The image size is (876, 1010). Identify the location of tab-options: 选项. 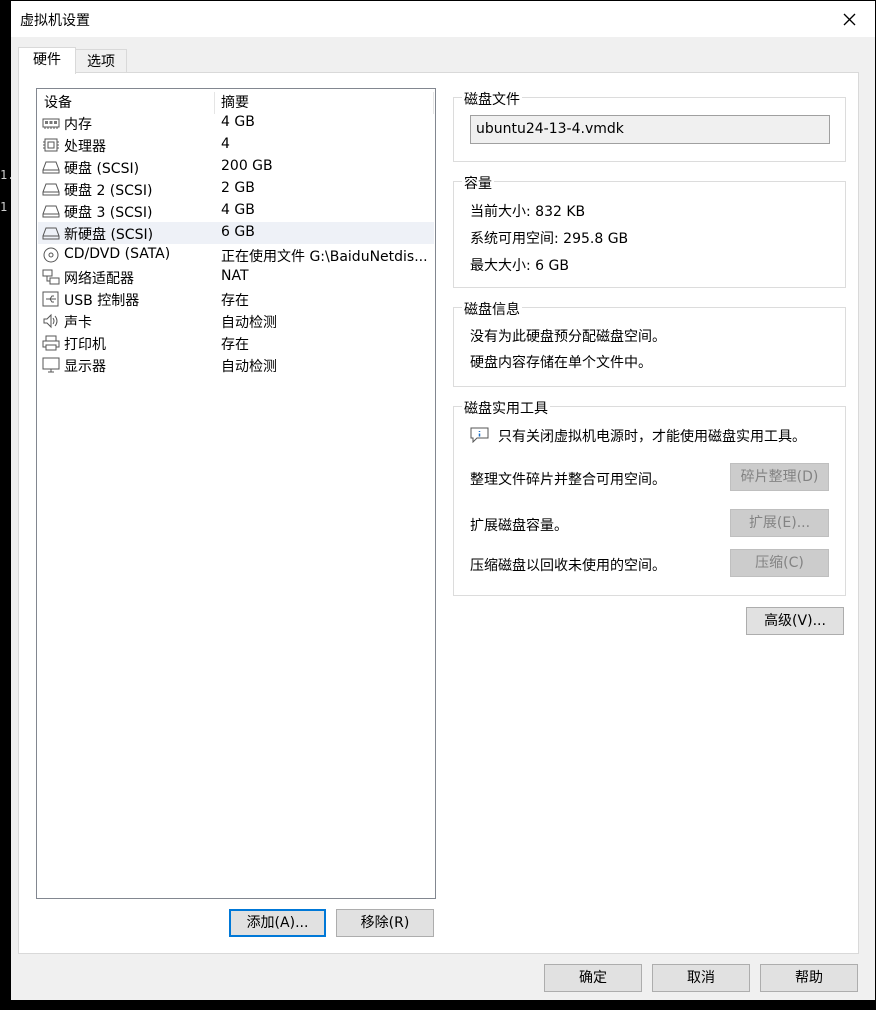
(101, 61).